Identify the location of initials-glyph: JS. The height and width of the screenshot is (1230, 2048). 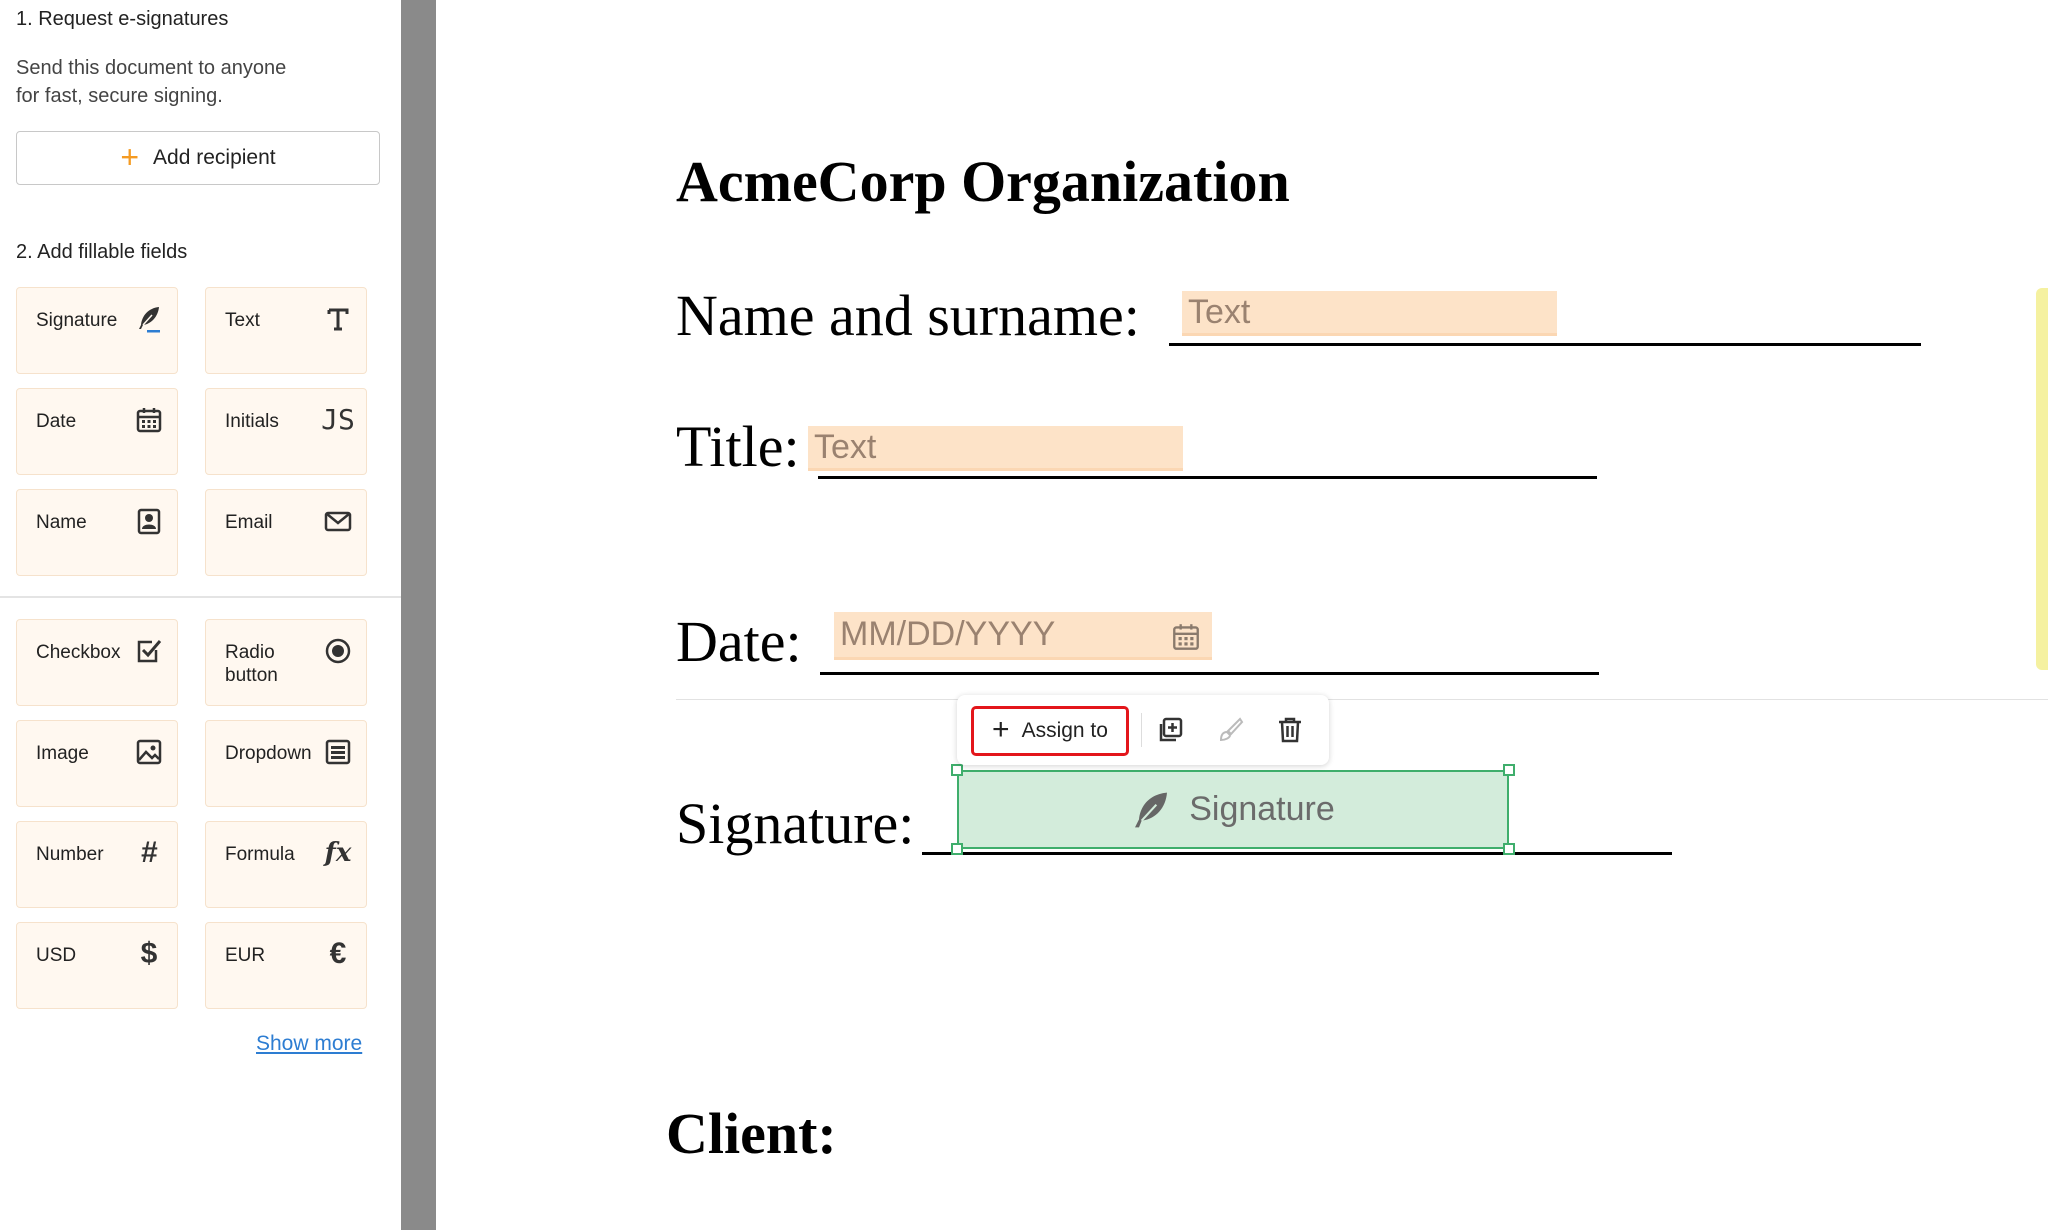
(338, 419).